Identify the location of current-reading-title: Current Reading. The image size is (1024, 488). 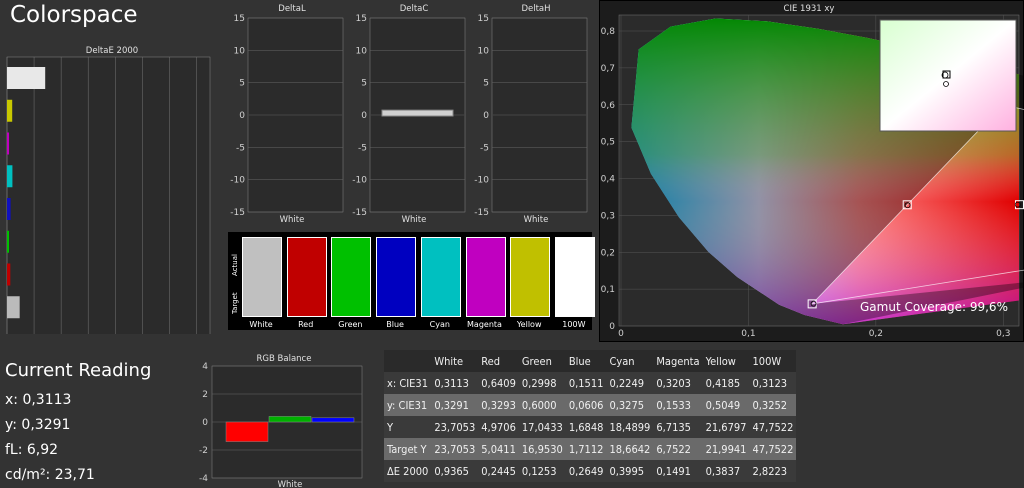
(78, 370).